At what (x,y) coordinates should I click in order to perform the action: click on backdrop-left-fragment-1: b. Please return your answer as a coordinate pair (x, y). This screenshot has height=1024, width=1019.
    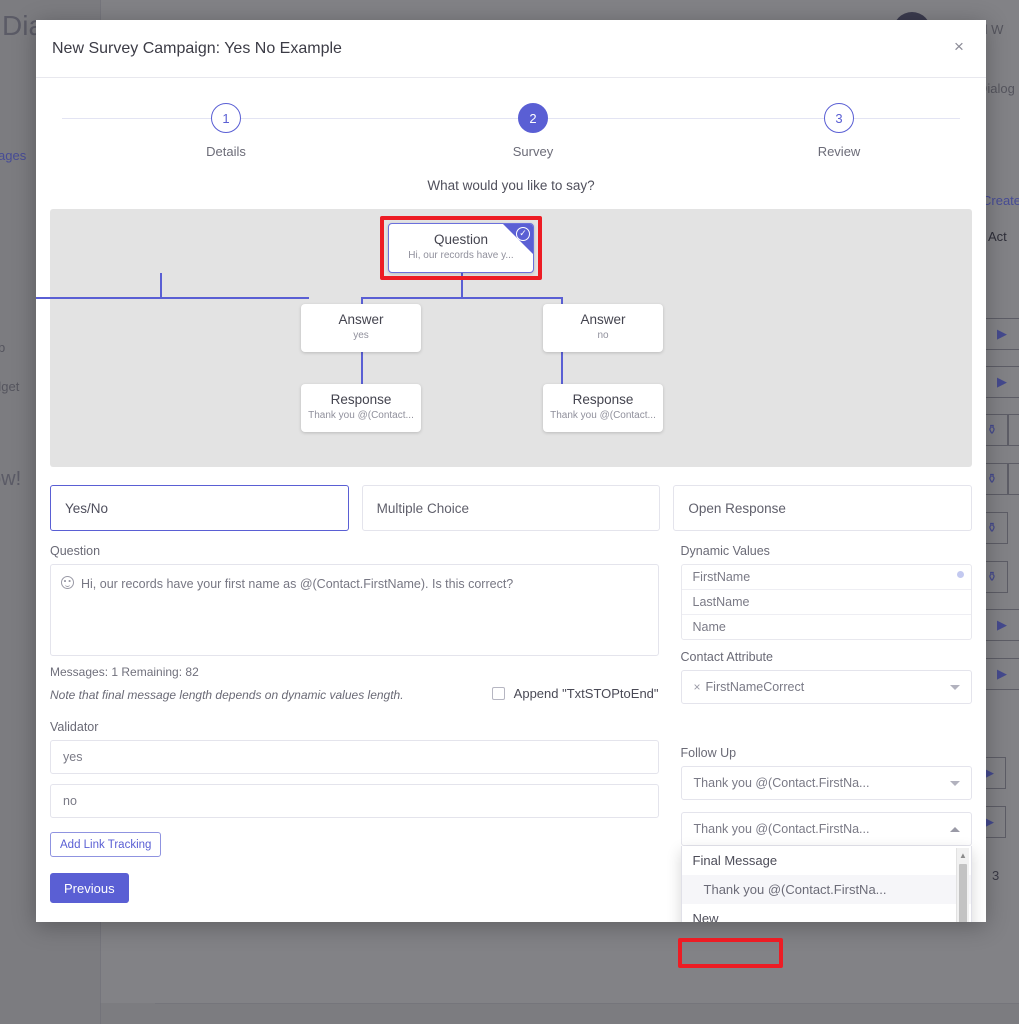
    Looking at the image, I should click on (3, 347).